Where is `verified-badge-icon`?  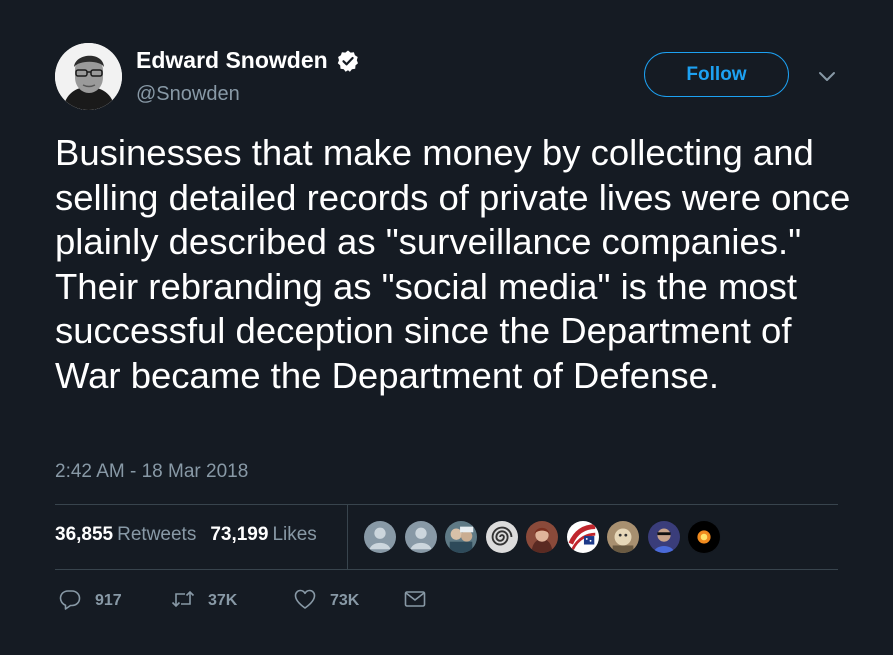
verified-badge-icon is located at coordinates (348, 61).